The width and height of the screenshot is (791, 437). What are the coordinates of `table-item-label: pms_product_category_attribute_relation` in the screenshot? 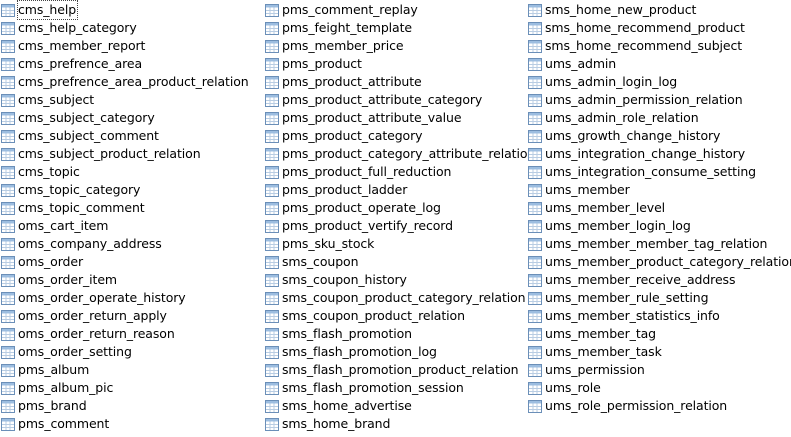 It's located at (409, 153).